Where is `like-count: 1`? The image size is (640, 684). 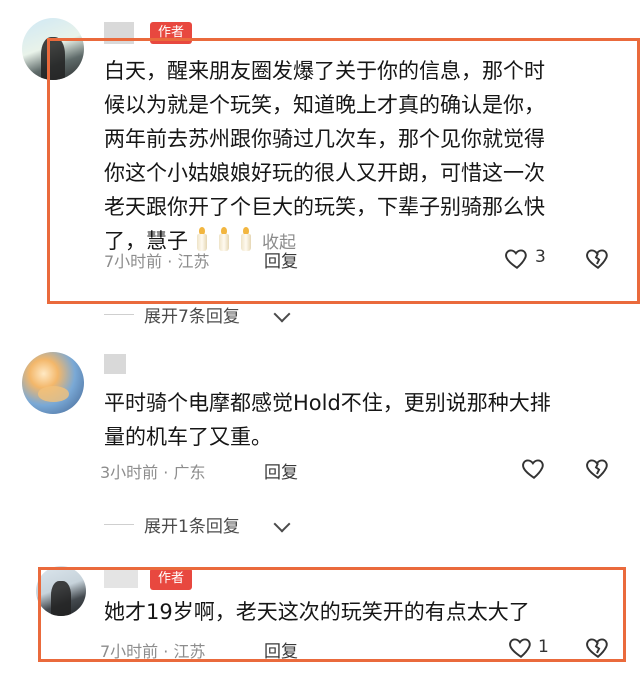 like-count: 1 is located at coordinates (543, 647).